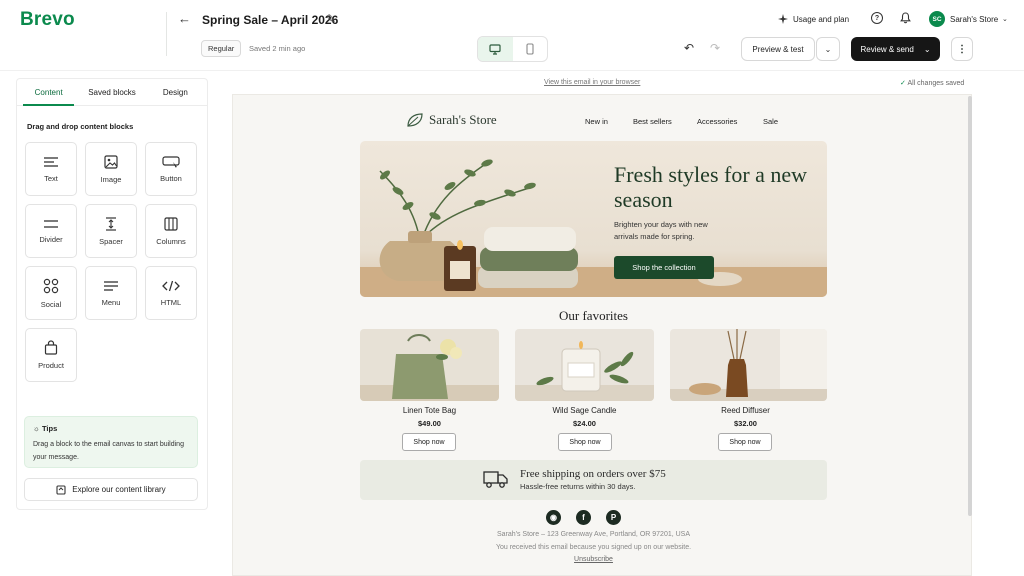 This screenshot has width=1024, height=576. What do you see at coordinates (51, 365) in the screenshot?
I see `block-label: Product` at bounding box center [51, 365].